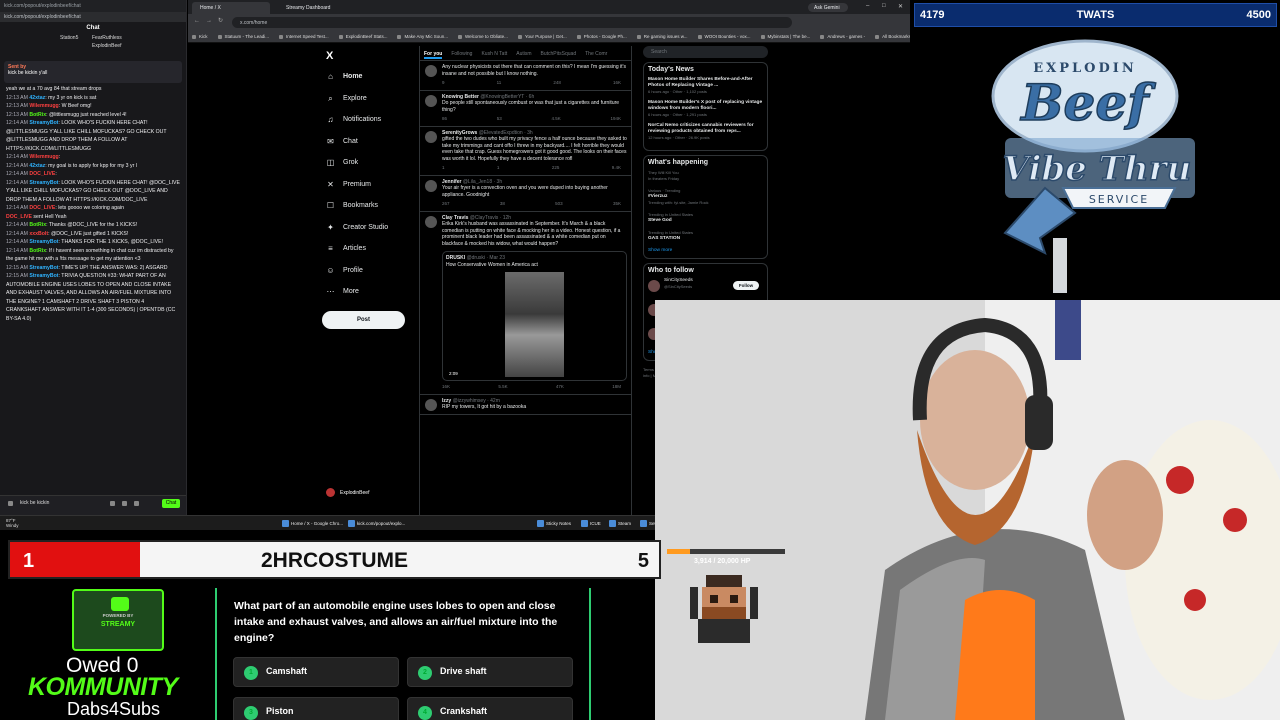  I want to click on message-username: DOC_LIVE, so click(42, 174).